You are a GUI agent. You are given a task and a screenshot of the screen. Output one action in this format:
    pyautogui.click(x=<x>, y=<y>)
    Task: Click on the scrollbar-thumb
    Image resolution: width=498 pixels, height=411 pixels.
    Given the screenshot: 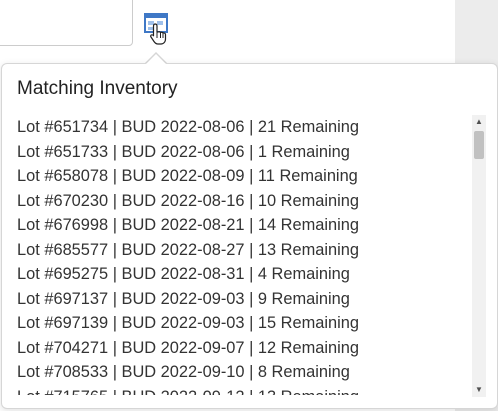 What is the action you would take?
    pyautogui.click(x=479, y=145)
    